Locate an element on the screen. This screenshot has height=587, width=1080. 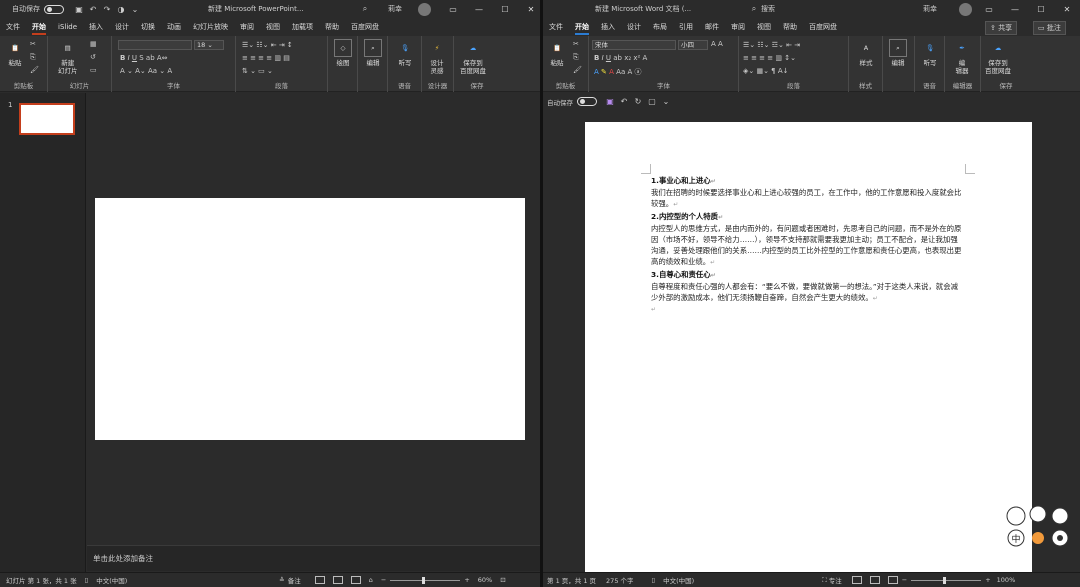
print-layout-icon is located at coordinates (874, 580).